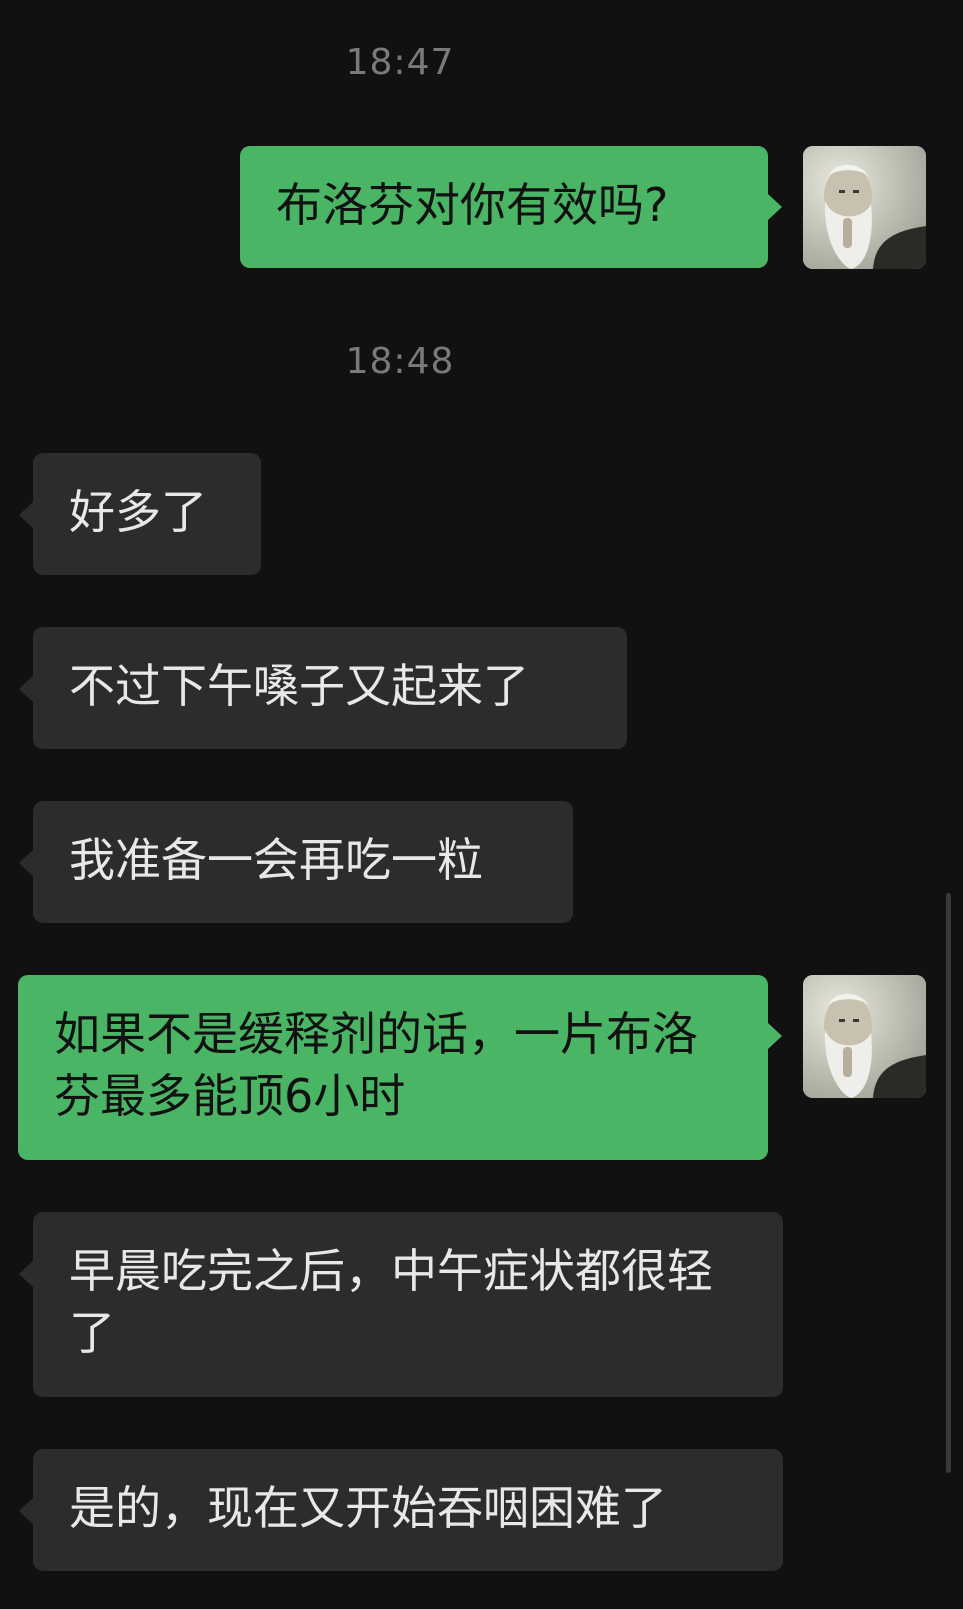 This screenshot has height=1609, width=963. What do you see at coordinates (408, 1304) in the screenshot?
I see `message-bubble: 早晨吃完之后，中午症状都很轻了` at bounding box center [408, 1304].